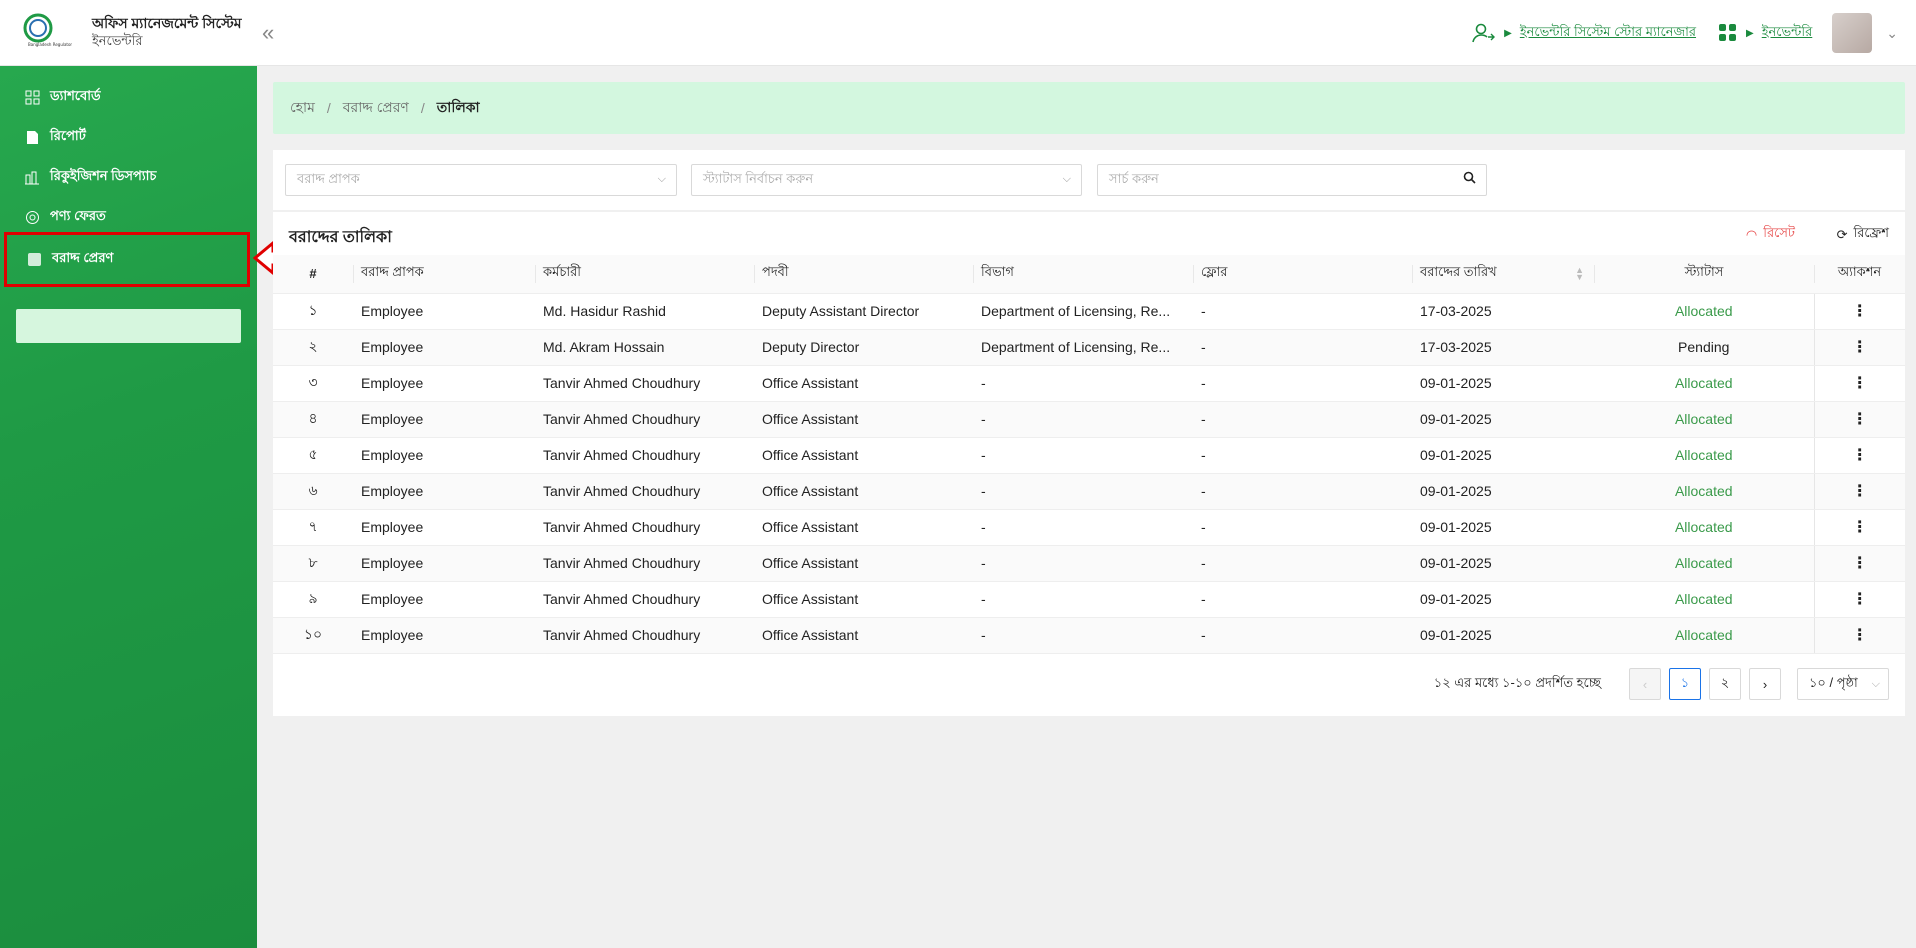 The height and width of the screenshot is (948, 1916). Describe the element at coordinates (1863, 234) in the screenshot. I see `refresh-button: ⟳ রিফ্রেশ` at that location.